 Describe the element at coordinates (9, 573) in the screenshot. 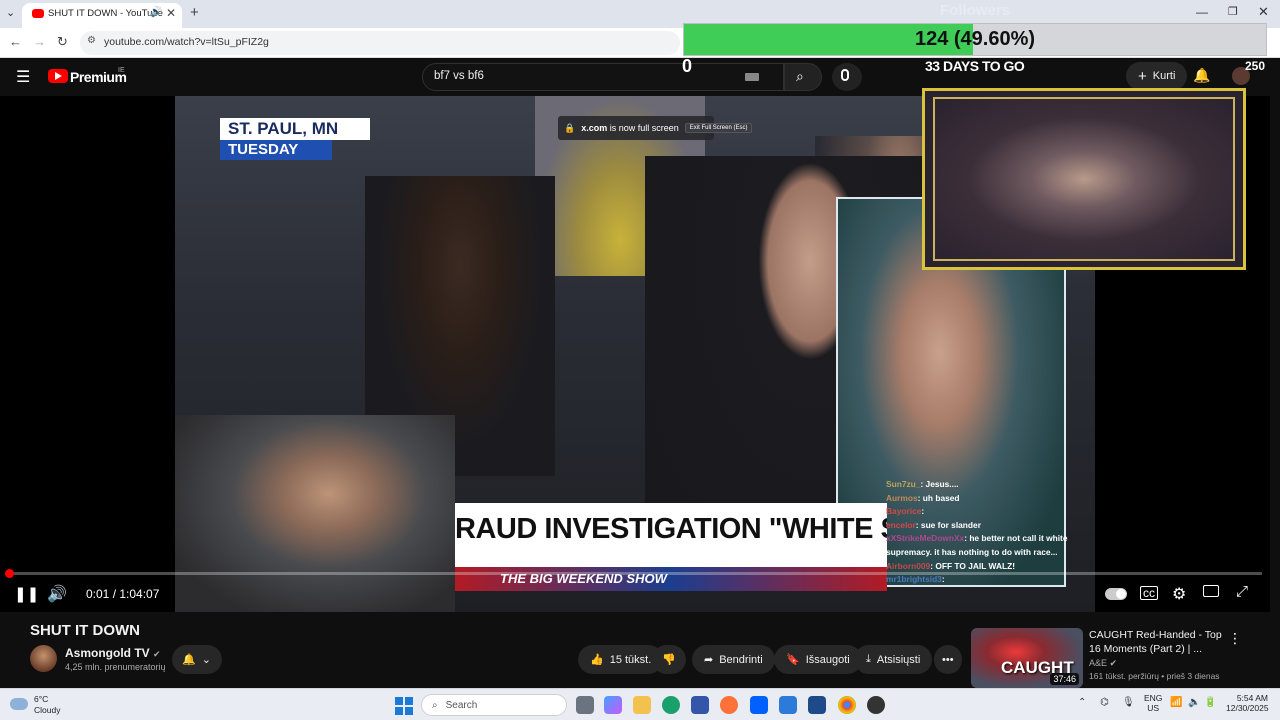

I see `scrubber-handle` at that location.